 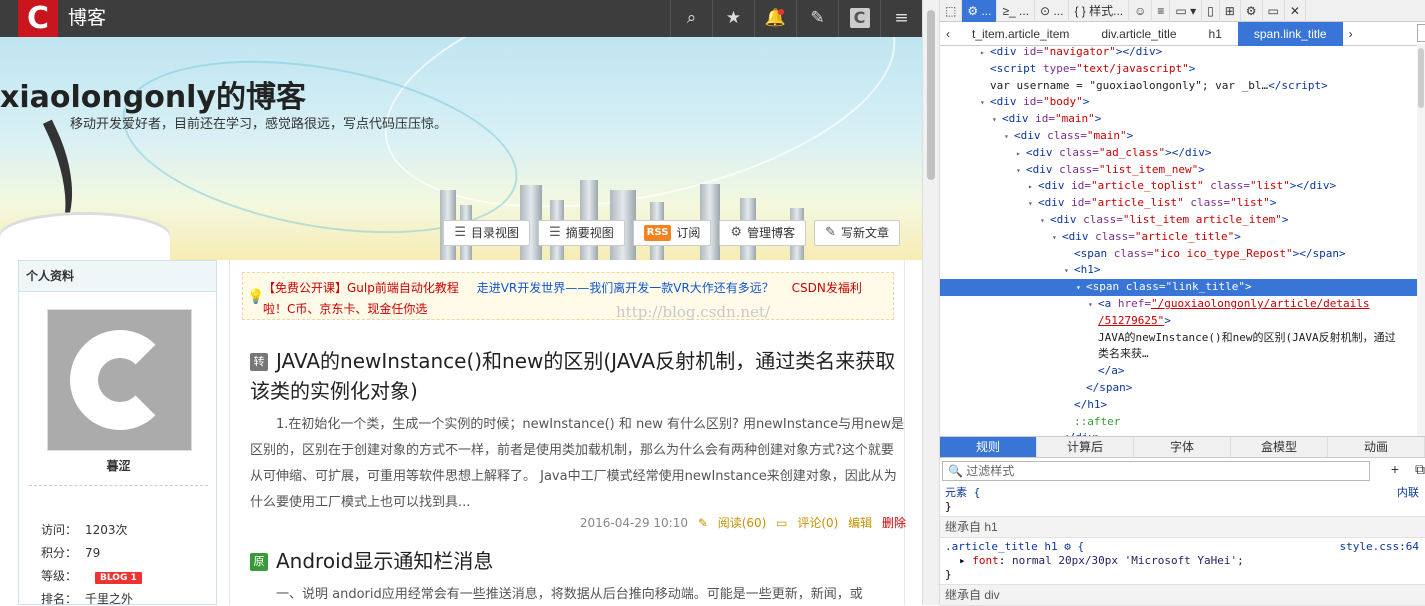 I want to click on dom-node: ▸ <div id="navigator"></div>, so click(x=1182, y=52).